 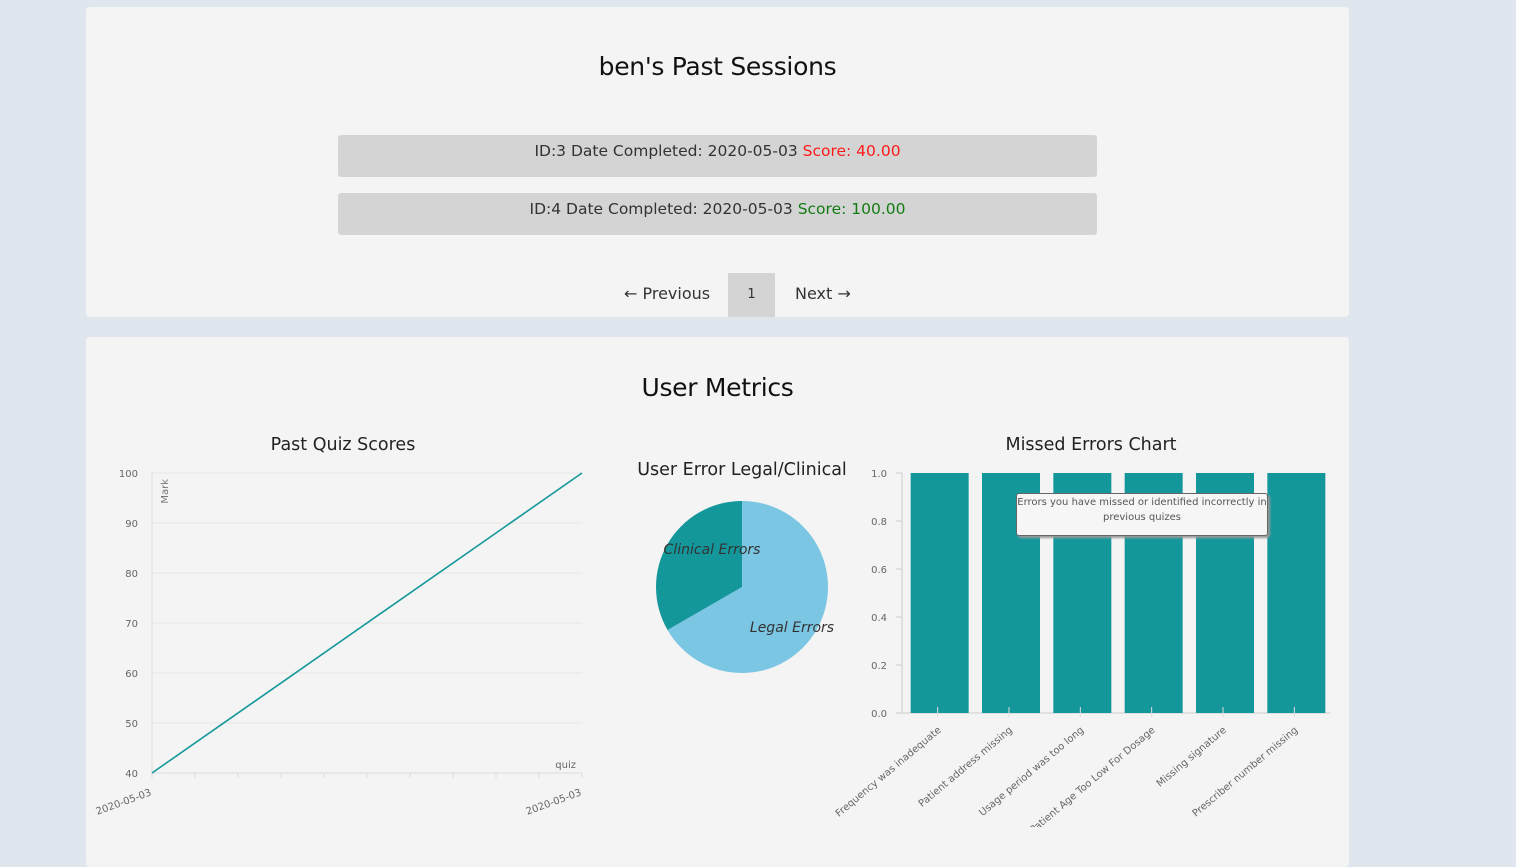 What do you see at coordinates (879, 474) in the screenshot?
I see `y-tick-label: 1.0` at bounding box center [879, 474].